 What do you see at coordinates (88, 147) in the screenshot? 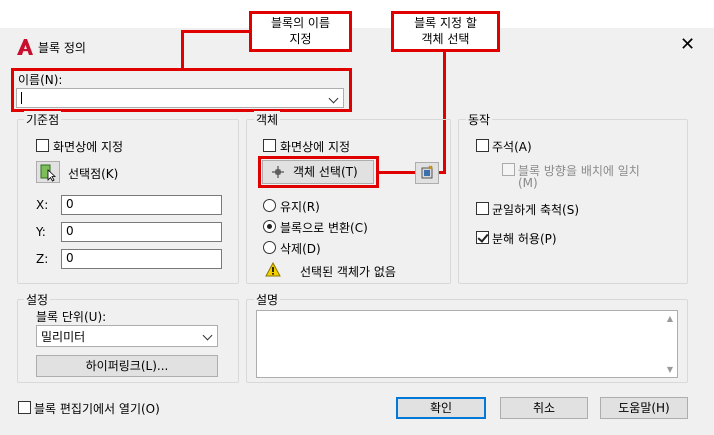
I see `base-on-screen-label: 화면상에 지정` at bounding box center [88, 147].